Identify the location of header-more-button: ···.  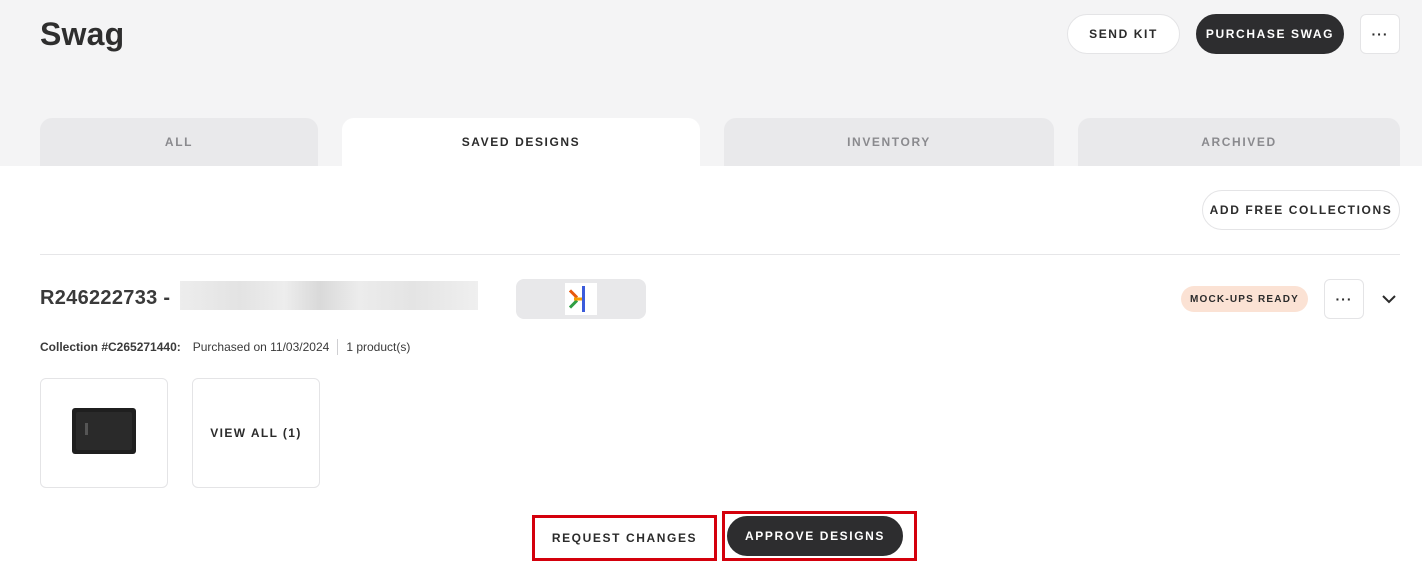
(1380, 34).